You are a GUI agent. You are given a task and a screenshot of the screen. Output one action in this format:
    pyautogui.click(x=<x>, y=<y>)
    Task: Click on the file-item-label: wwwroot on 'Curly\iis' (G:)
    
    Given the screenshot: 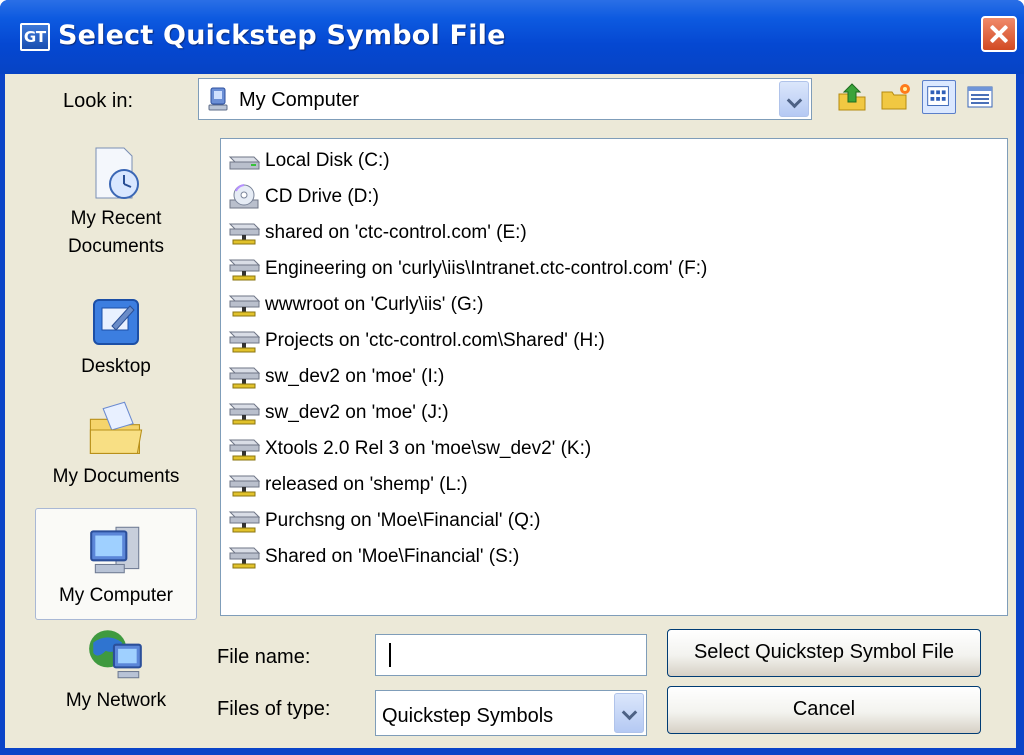 What is the action you would take?
    pyautogui.click(x=374, y=304)
    